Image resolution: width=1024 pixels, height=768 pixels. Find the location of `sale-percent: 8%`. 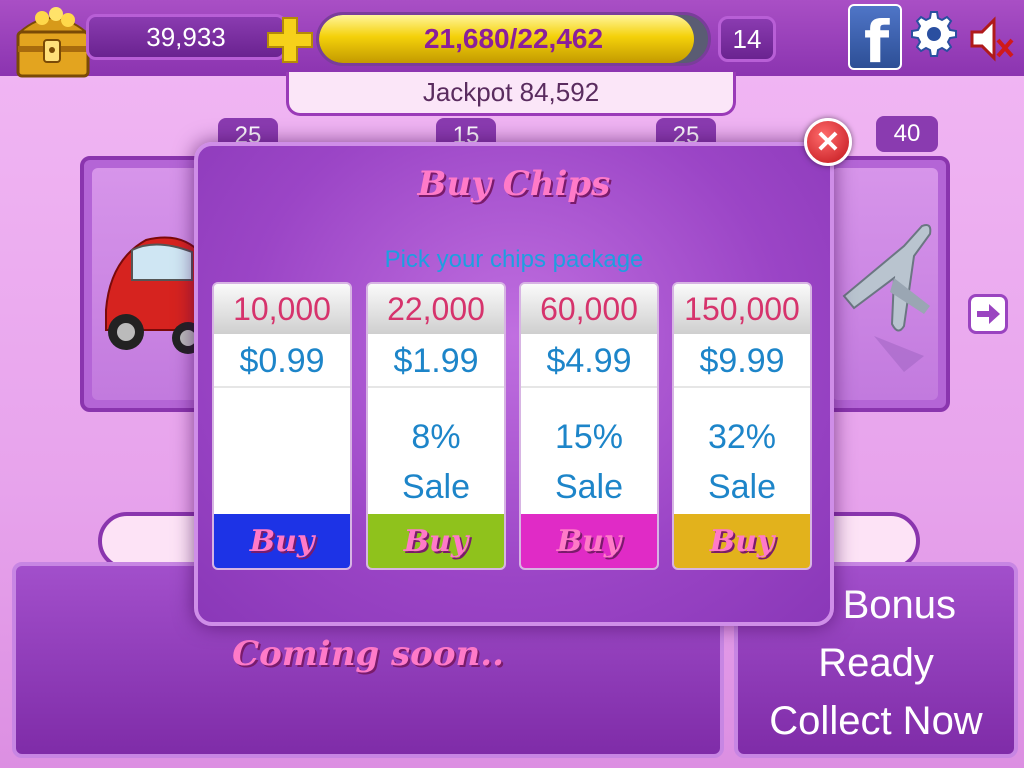

sale-percent: 8% is located at coordinates (436, 437).